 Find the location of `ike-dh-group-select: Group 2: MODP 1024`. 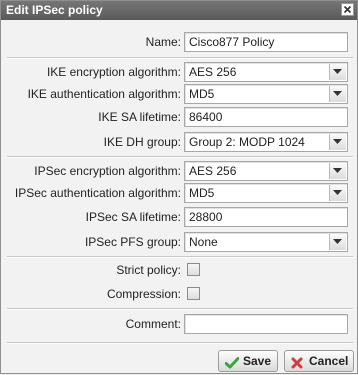

ike-dh-group-select: Group 2: MODP 1024 is located at coordinates (266, 142).